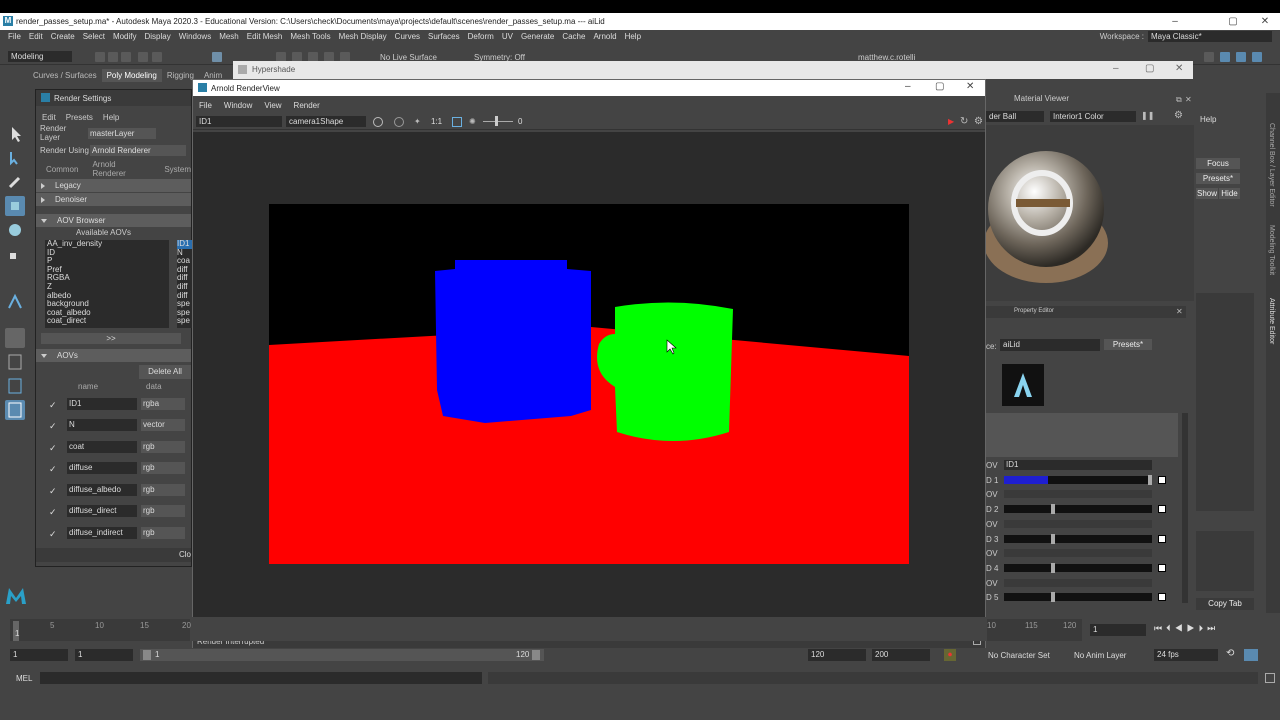  I want to click on rv-menu-file: File, so click(205, 105).